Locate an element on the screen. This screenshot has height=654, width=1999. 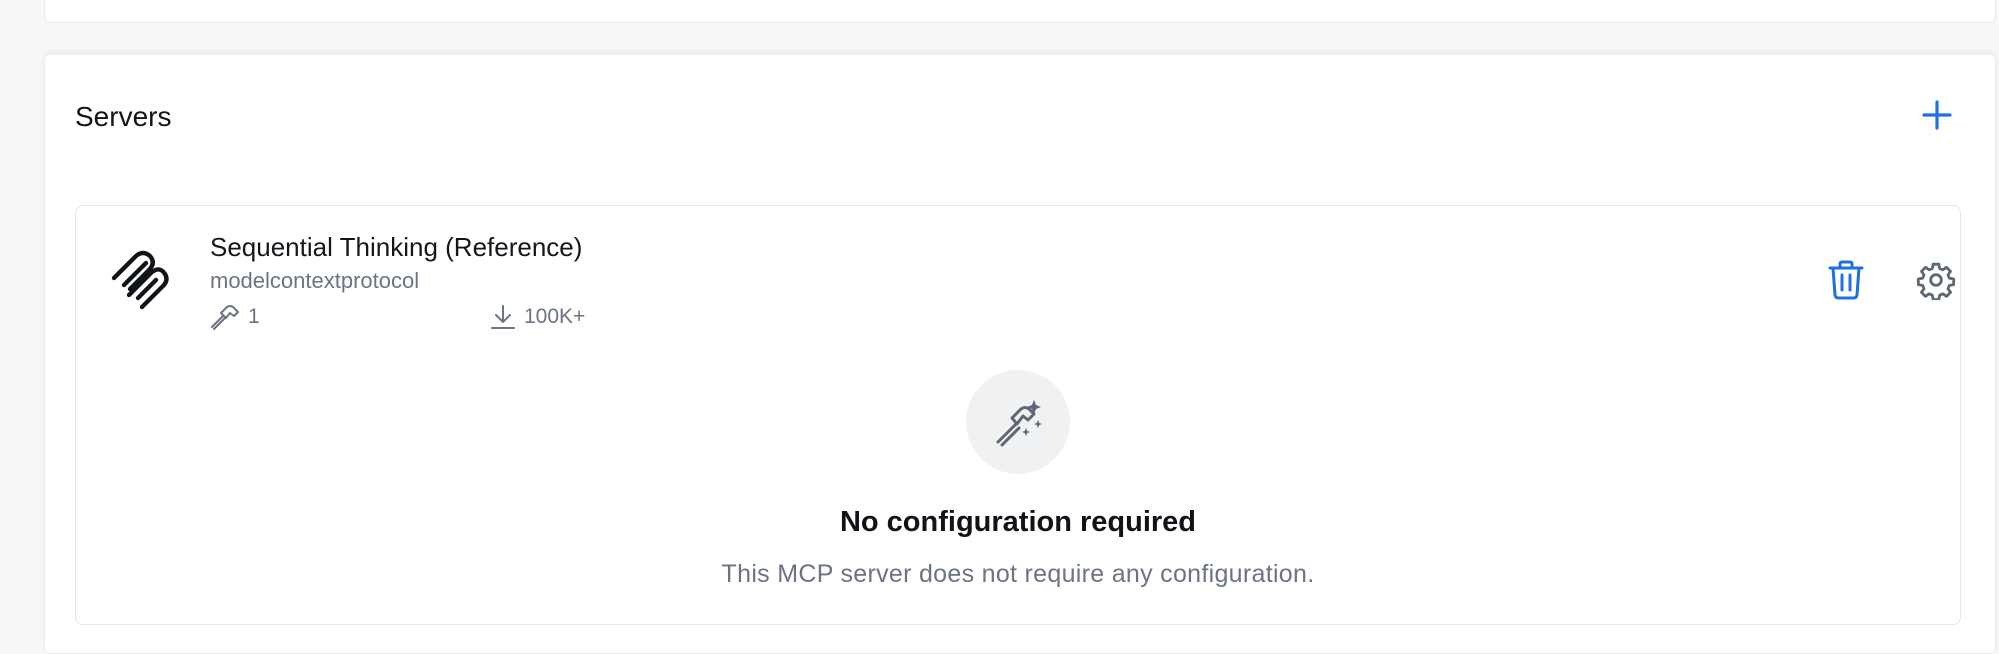
server-name: Sequential Thinking (Reference) is located at coordinates (396, 247).